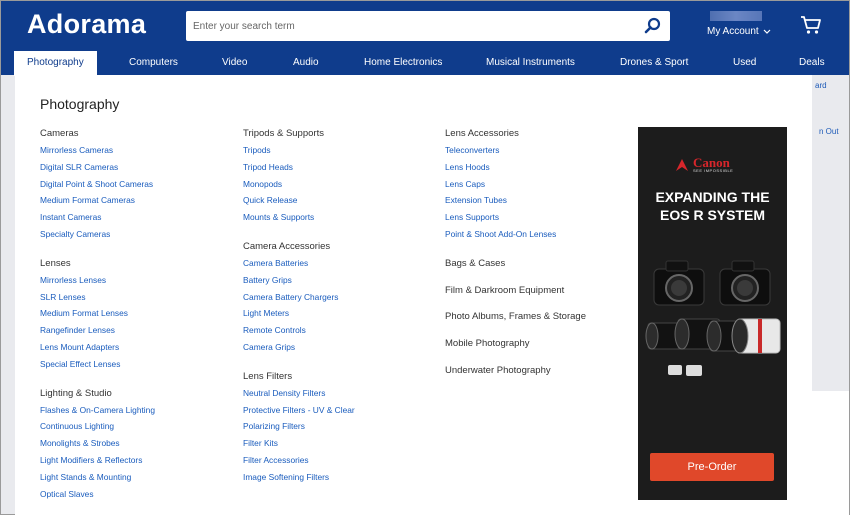 The height and width of the screenshot is (515, 850). What do you see at coordinates (744, 63) in the screenshot?
I see `nav-used: Used` at bounding box center [744, 63].